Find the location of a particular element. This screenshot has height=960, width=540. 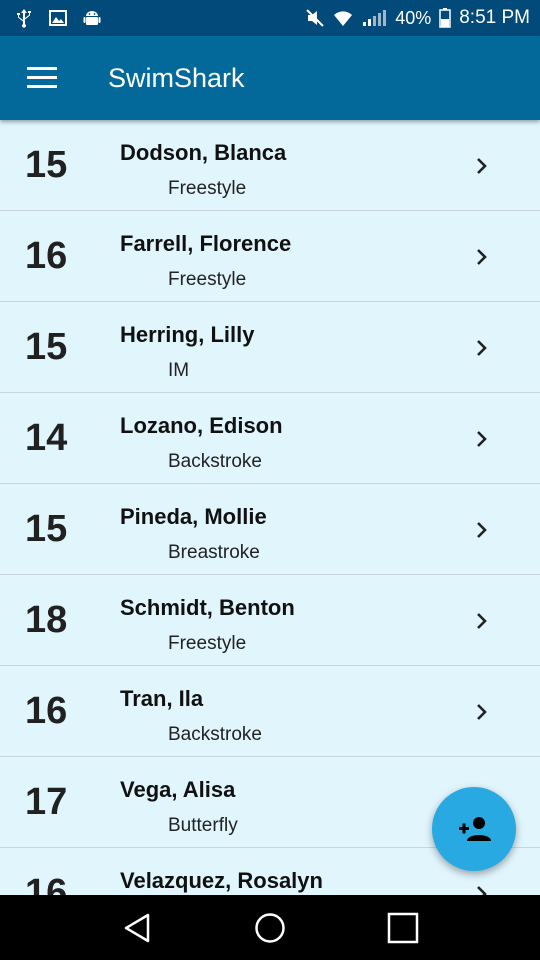

swimmer-name: Vega, Alisa is located at coordinates (178, 789).